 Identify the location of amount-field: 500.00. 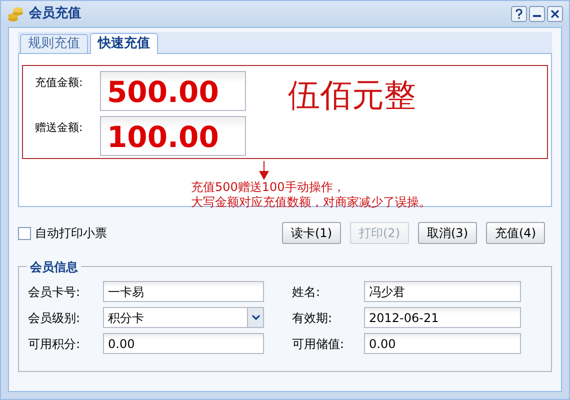
(173, 91).